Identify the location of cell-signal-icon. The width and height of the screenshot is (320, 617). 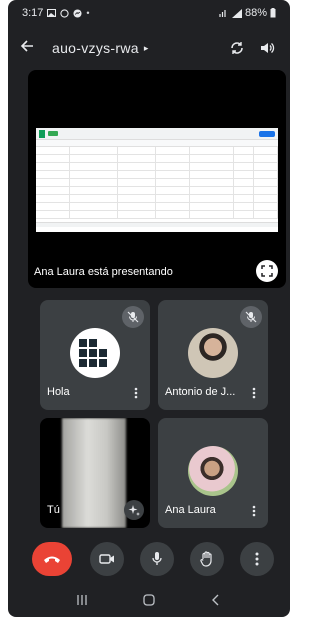
(236, 13).